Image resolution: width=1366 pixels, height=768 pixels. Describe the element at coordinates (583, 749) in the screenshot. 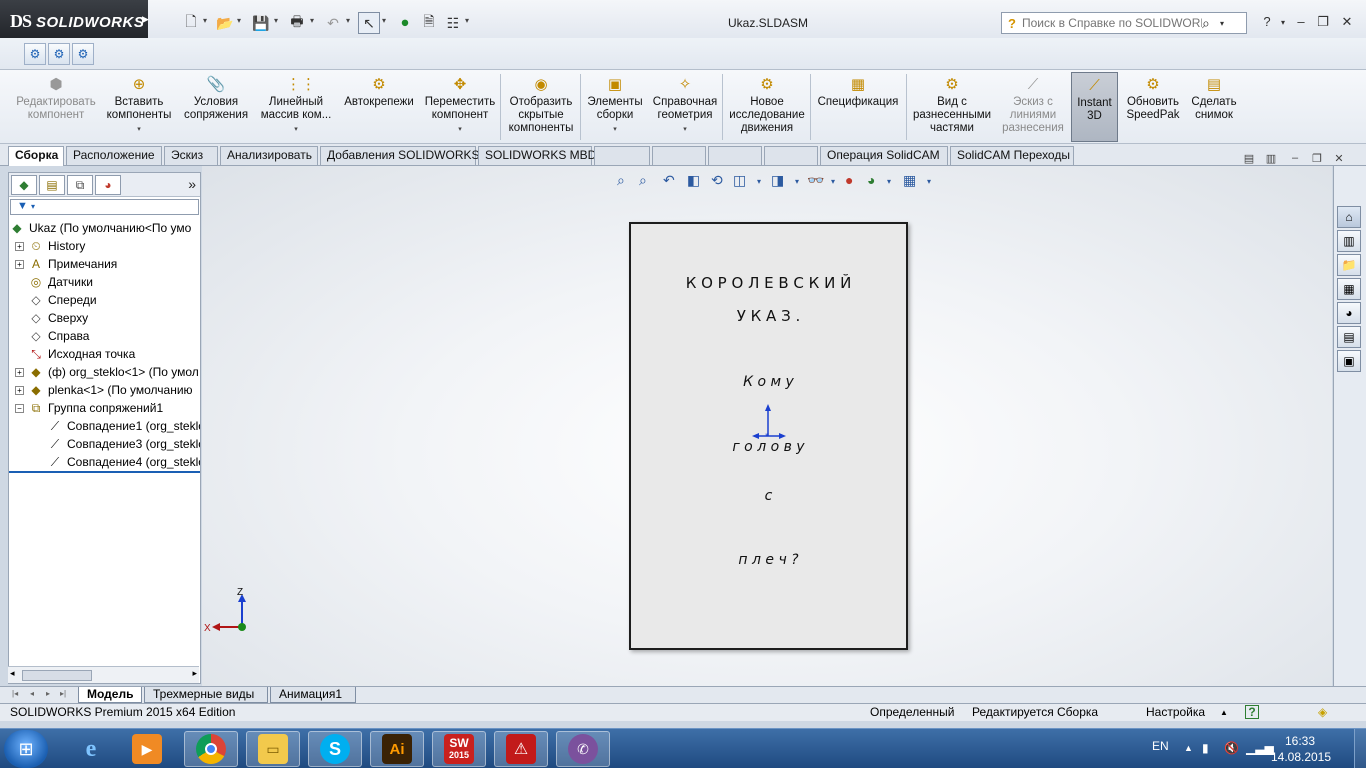

I see `taskbar-viber: ✆` at that location.